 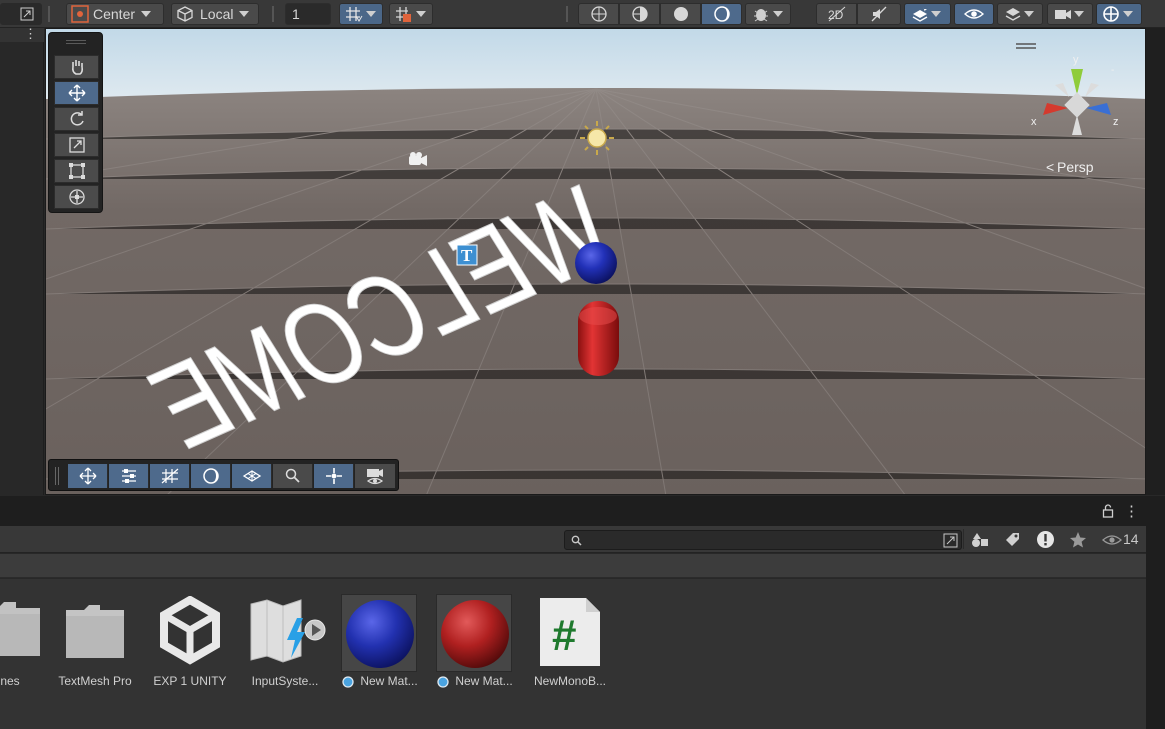 What do you see at coordinates (1076, 60) in the screenshot?
I see `axis-y-label: y` at bounding box center [1076, 60].